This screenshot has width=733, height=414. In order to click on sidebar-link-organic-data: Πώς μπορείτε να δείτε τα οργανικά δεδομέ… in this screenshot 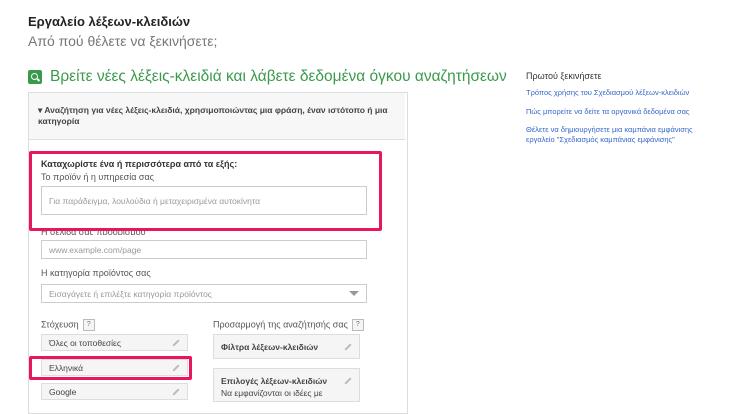, I will do `click(608, 112)`.